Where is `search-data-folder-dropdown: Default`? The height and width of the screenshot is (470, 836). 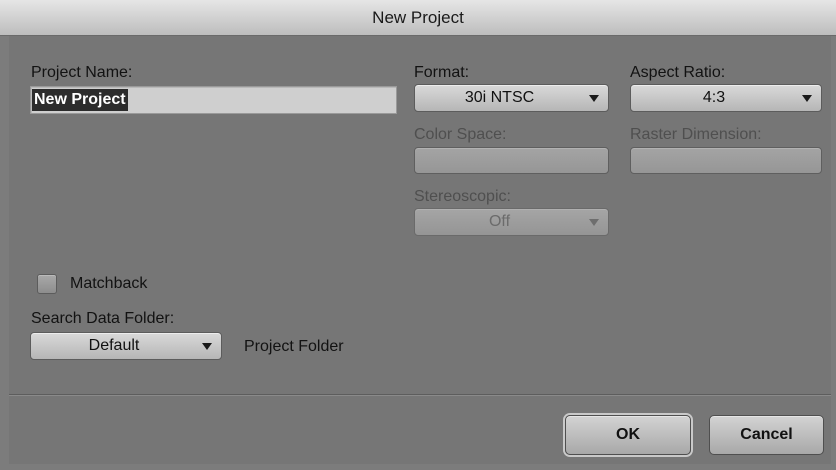
search-data-folder-dropdown: Default is located at coordinates (126, 346).